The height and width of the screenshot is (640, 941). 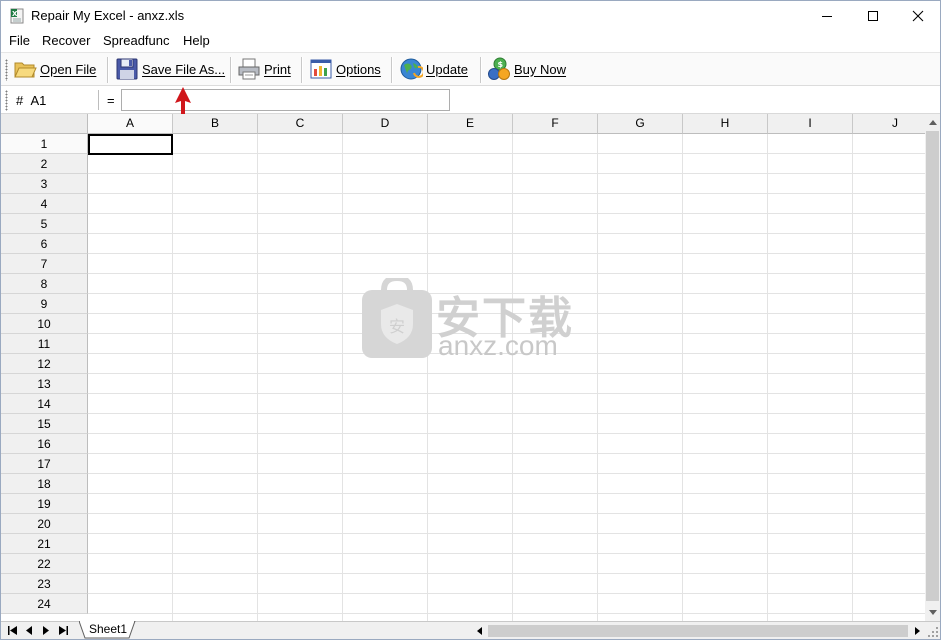 I want to click on scroll-up-button, so click(x=932, y=122).